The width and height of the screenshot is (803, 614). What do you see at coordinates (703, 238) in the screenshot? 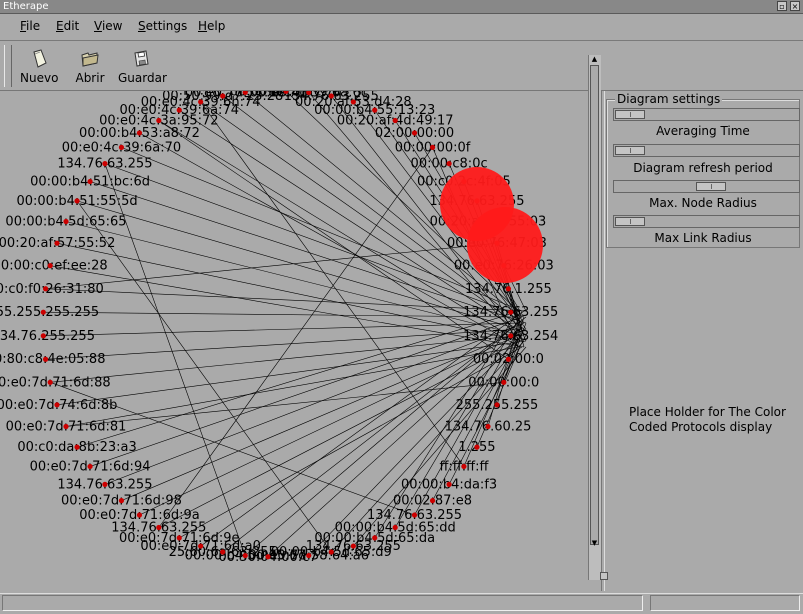
I see `max-link-radius-label: Max Link Radius` at bounding box center [703, 238].